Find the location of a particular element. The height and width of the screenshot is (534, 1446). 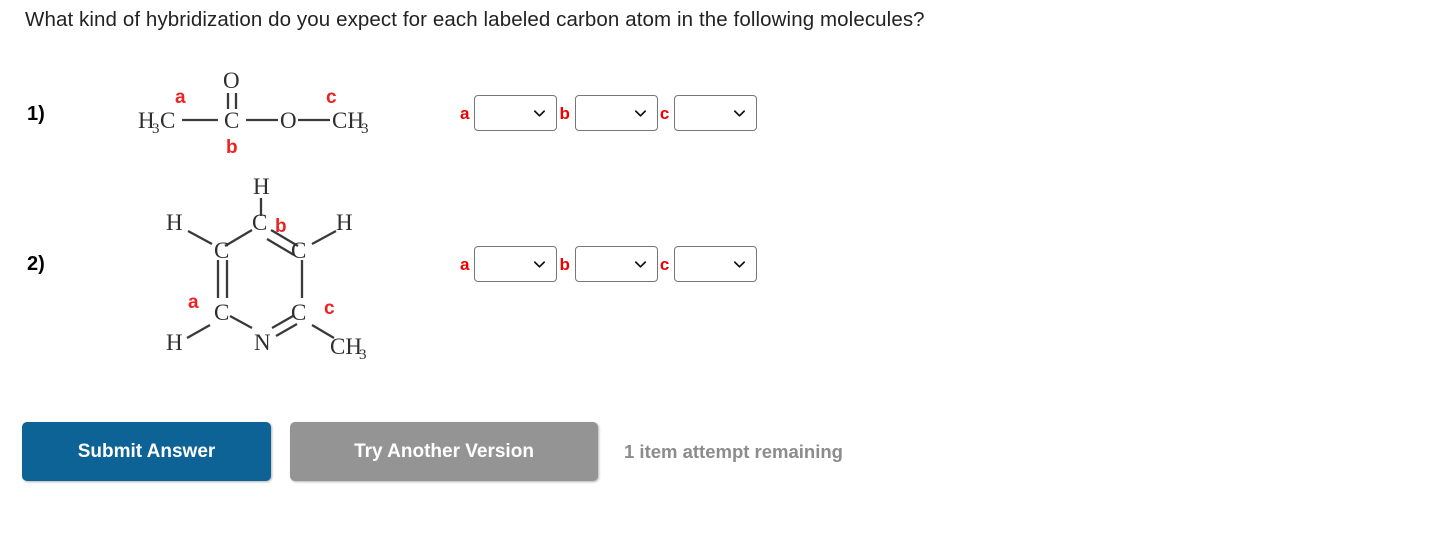

atom-h-upper-right: H is located at coordinates (344, 222).